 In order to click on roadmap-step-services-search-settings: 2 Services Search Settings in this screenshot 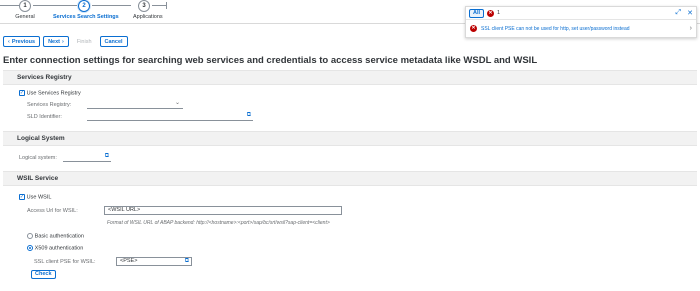, I will do `click(86, 10)`.